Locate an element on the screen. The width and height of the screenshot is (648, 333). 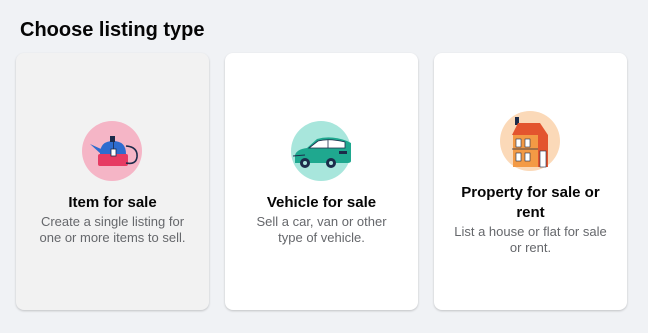
house-icon is located at coordinates (530, 141).